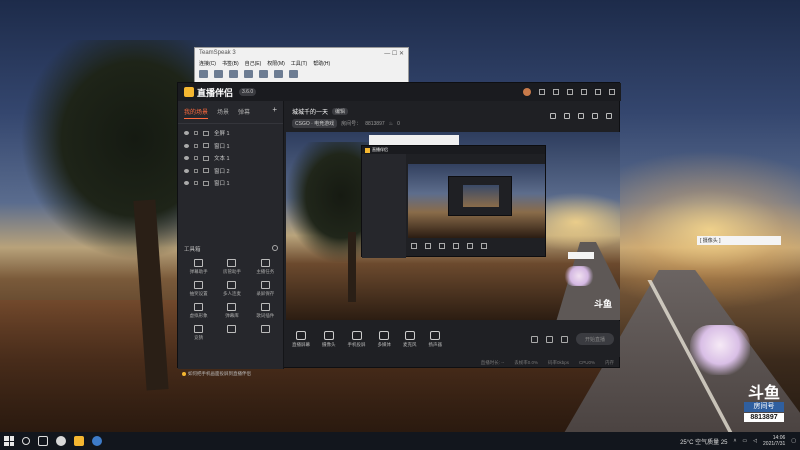 The width and height of the screenshot is (800, 450). What do you see at coordinates (299, 63) in the screenshot?
I see `ts-menu-tools: 工具(T)` at bounding box center [299, 63].